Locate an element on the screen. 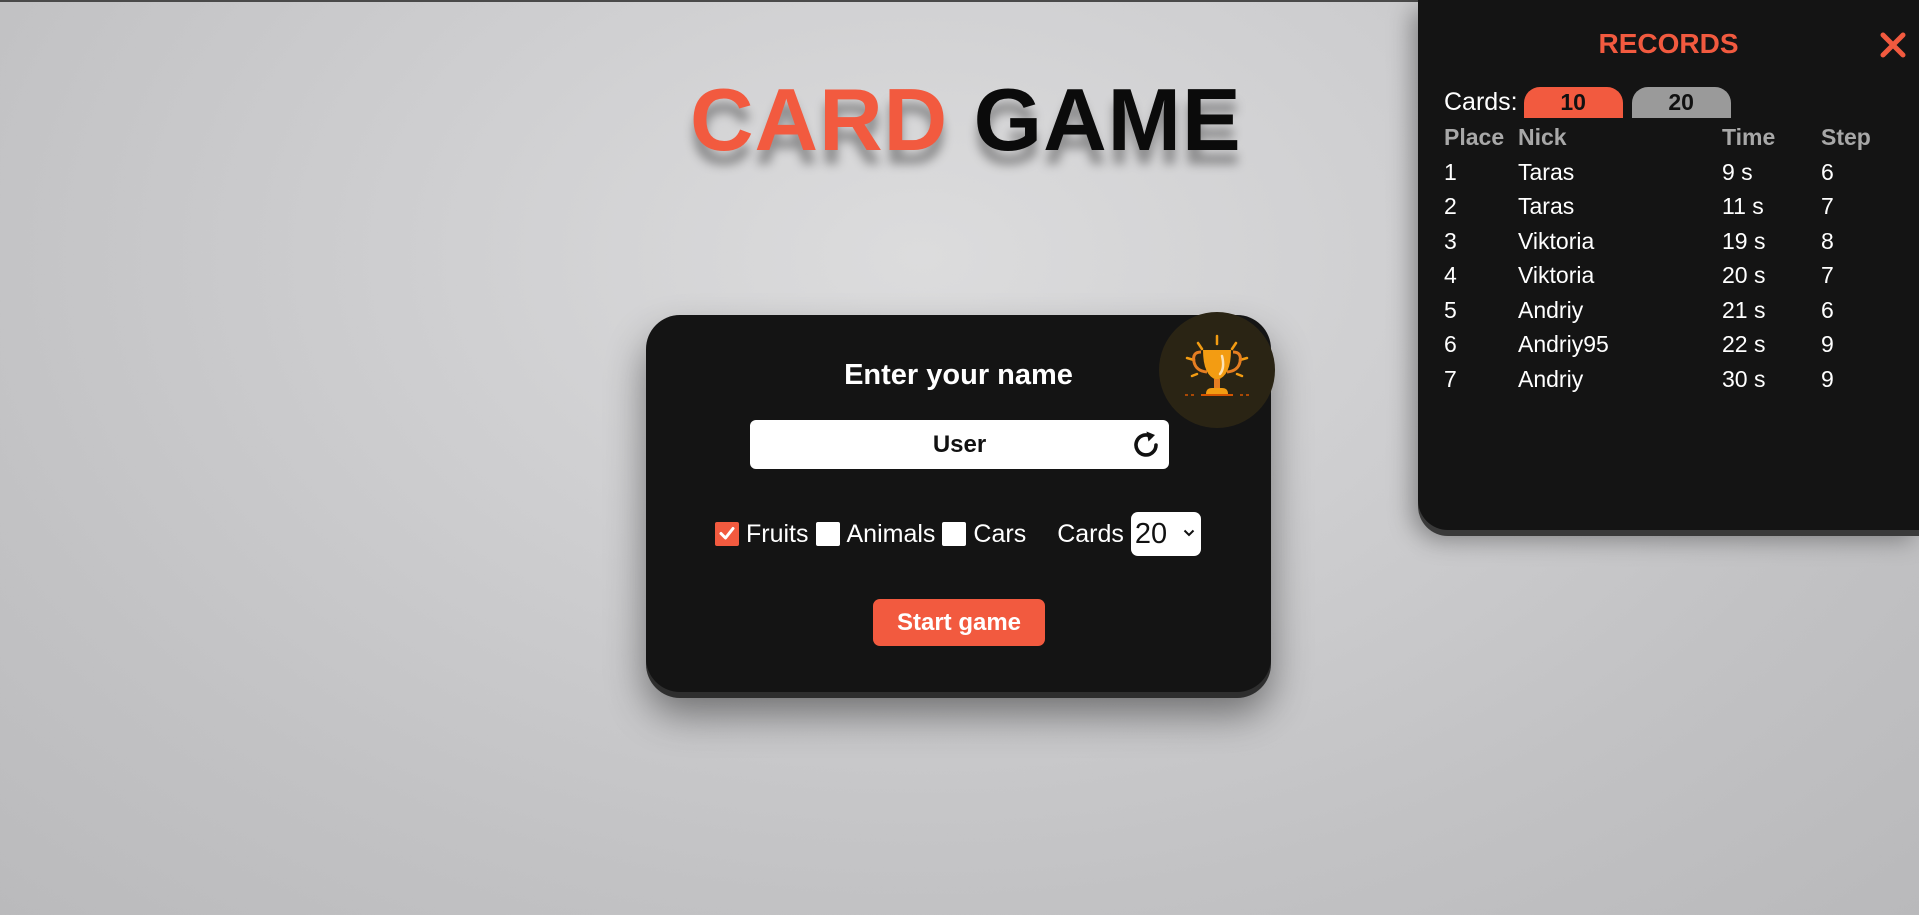 The image size is (1919, 915). row-time: 19 s is located at coordinates (1744, 240).